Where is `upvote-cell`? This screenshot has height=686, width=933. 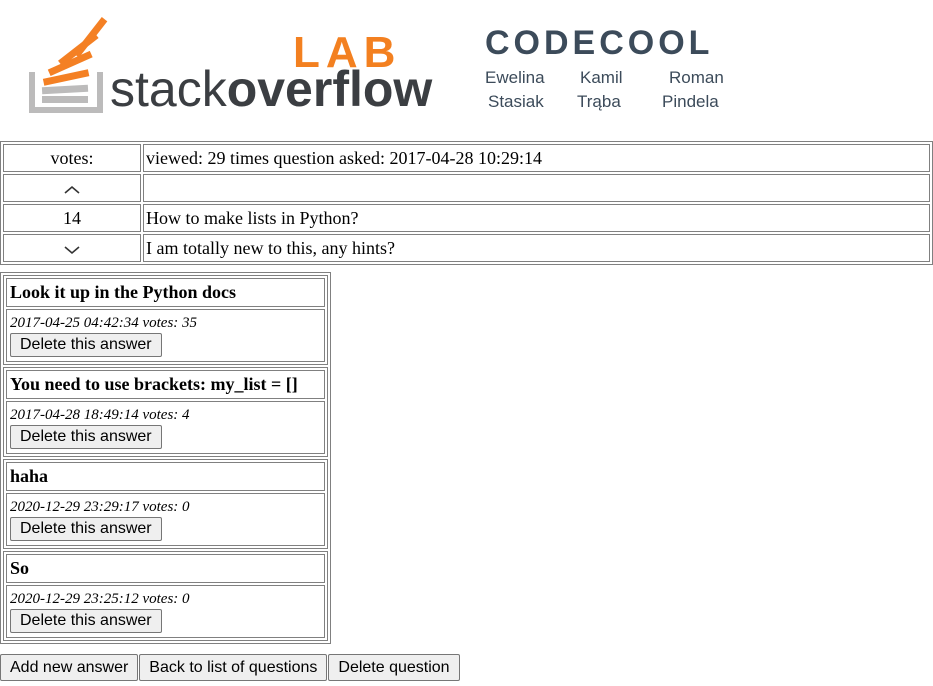
upvote-cell is located at coordinates (72, 188).